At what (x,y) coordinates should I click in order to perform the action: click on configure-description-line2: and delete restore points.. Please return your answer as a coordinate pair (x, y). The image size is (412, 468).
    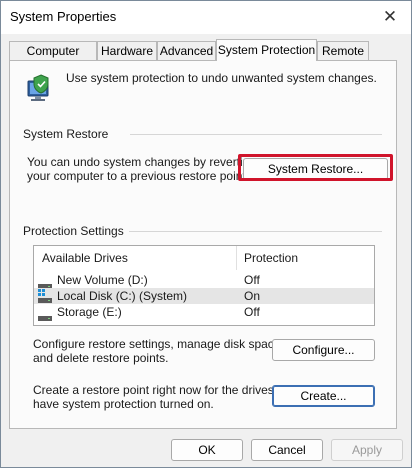
    Looking at the image, I should click on (101, 358).